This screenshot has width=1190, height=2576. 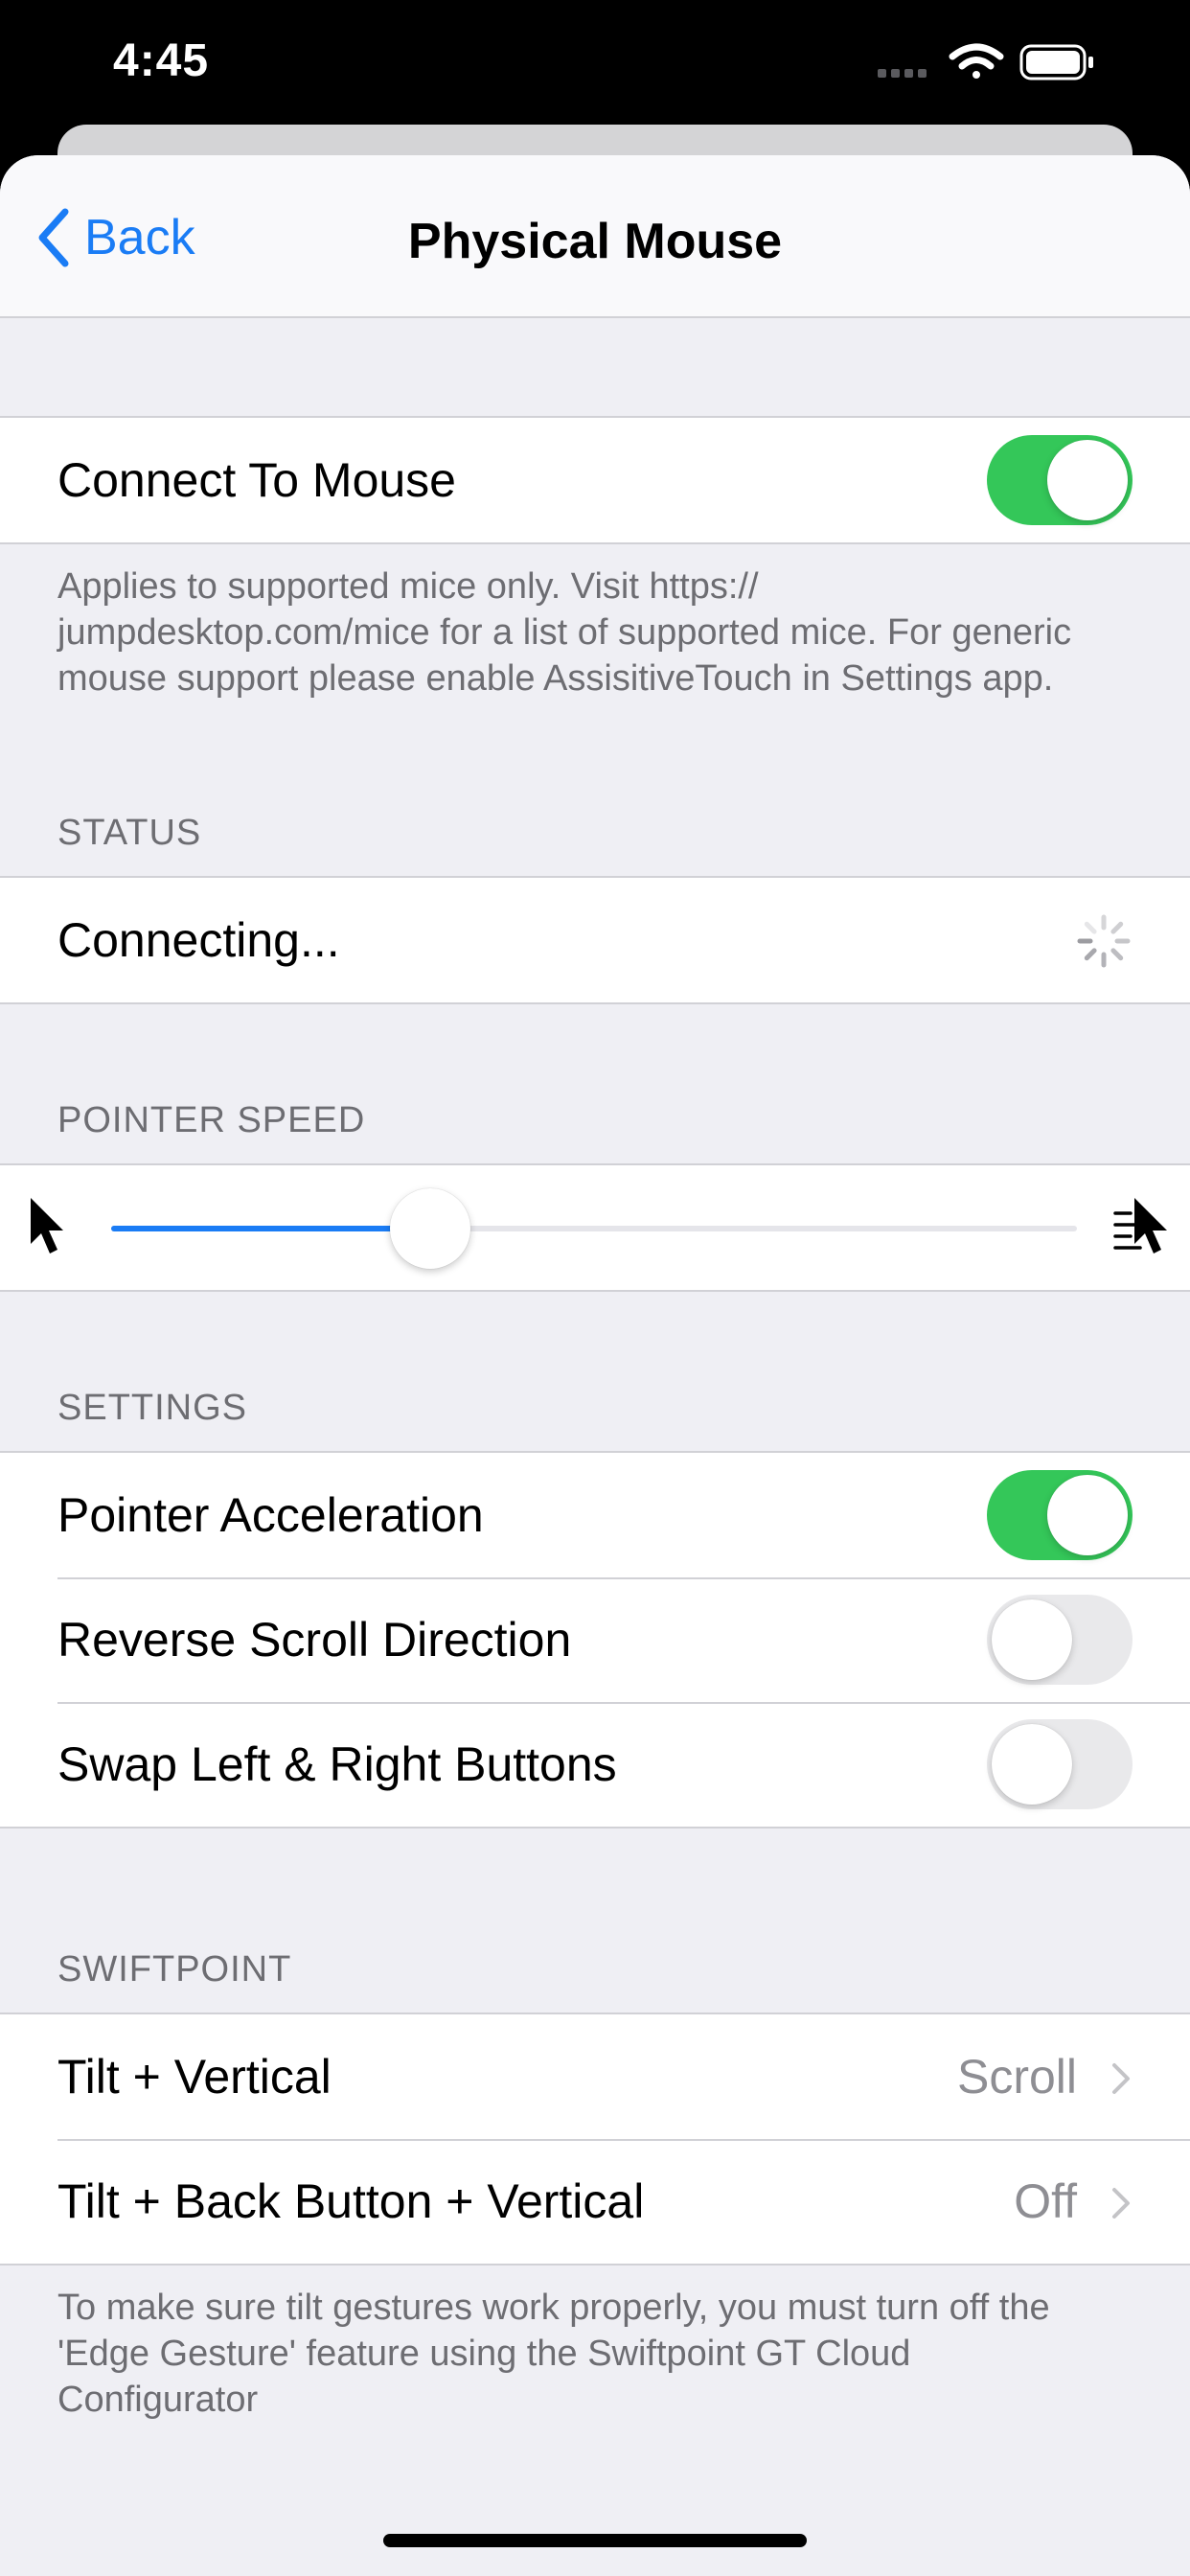 I want to click on pointer-acceleration-label: Pointer Acceleration, so click(x=271, y=1515).